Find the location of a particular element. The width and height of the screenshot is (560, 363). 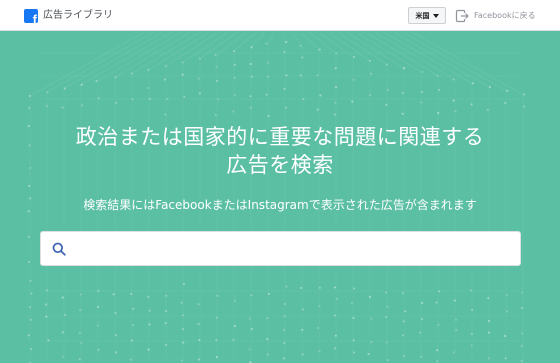

ad-library-brand: f 広告ライブラリ is located at coordinates (68, 15).